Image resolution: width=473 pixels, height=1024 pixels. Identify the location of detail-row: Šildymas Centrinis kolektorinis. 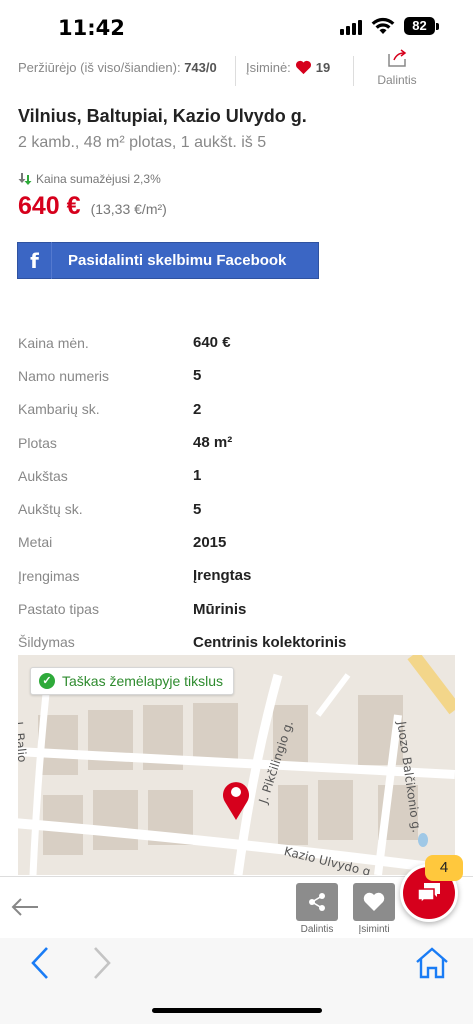
(182, 642).